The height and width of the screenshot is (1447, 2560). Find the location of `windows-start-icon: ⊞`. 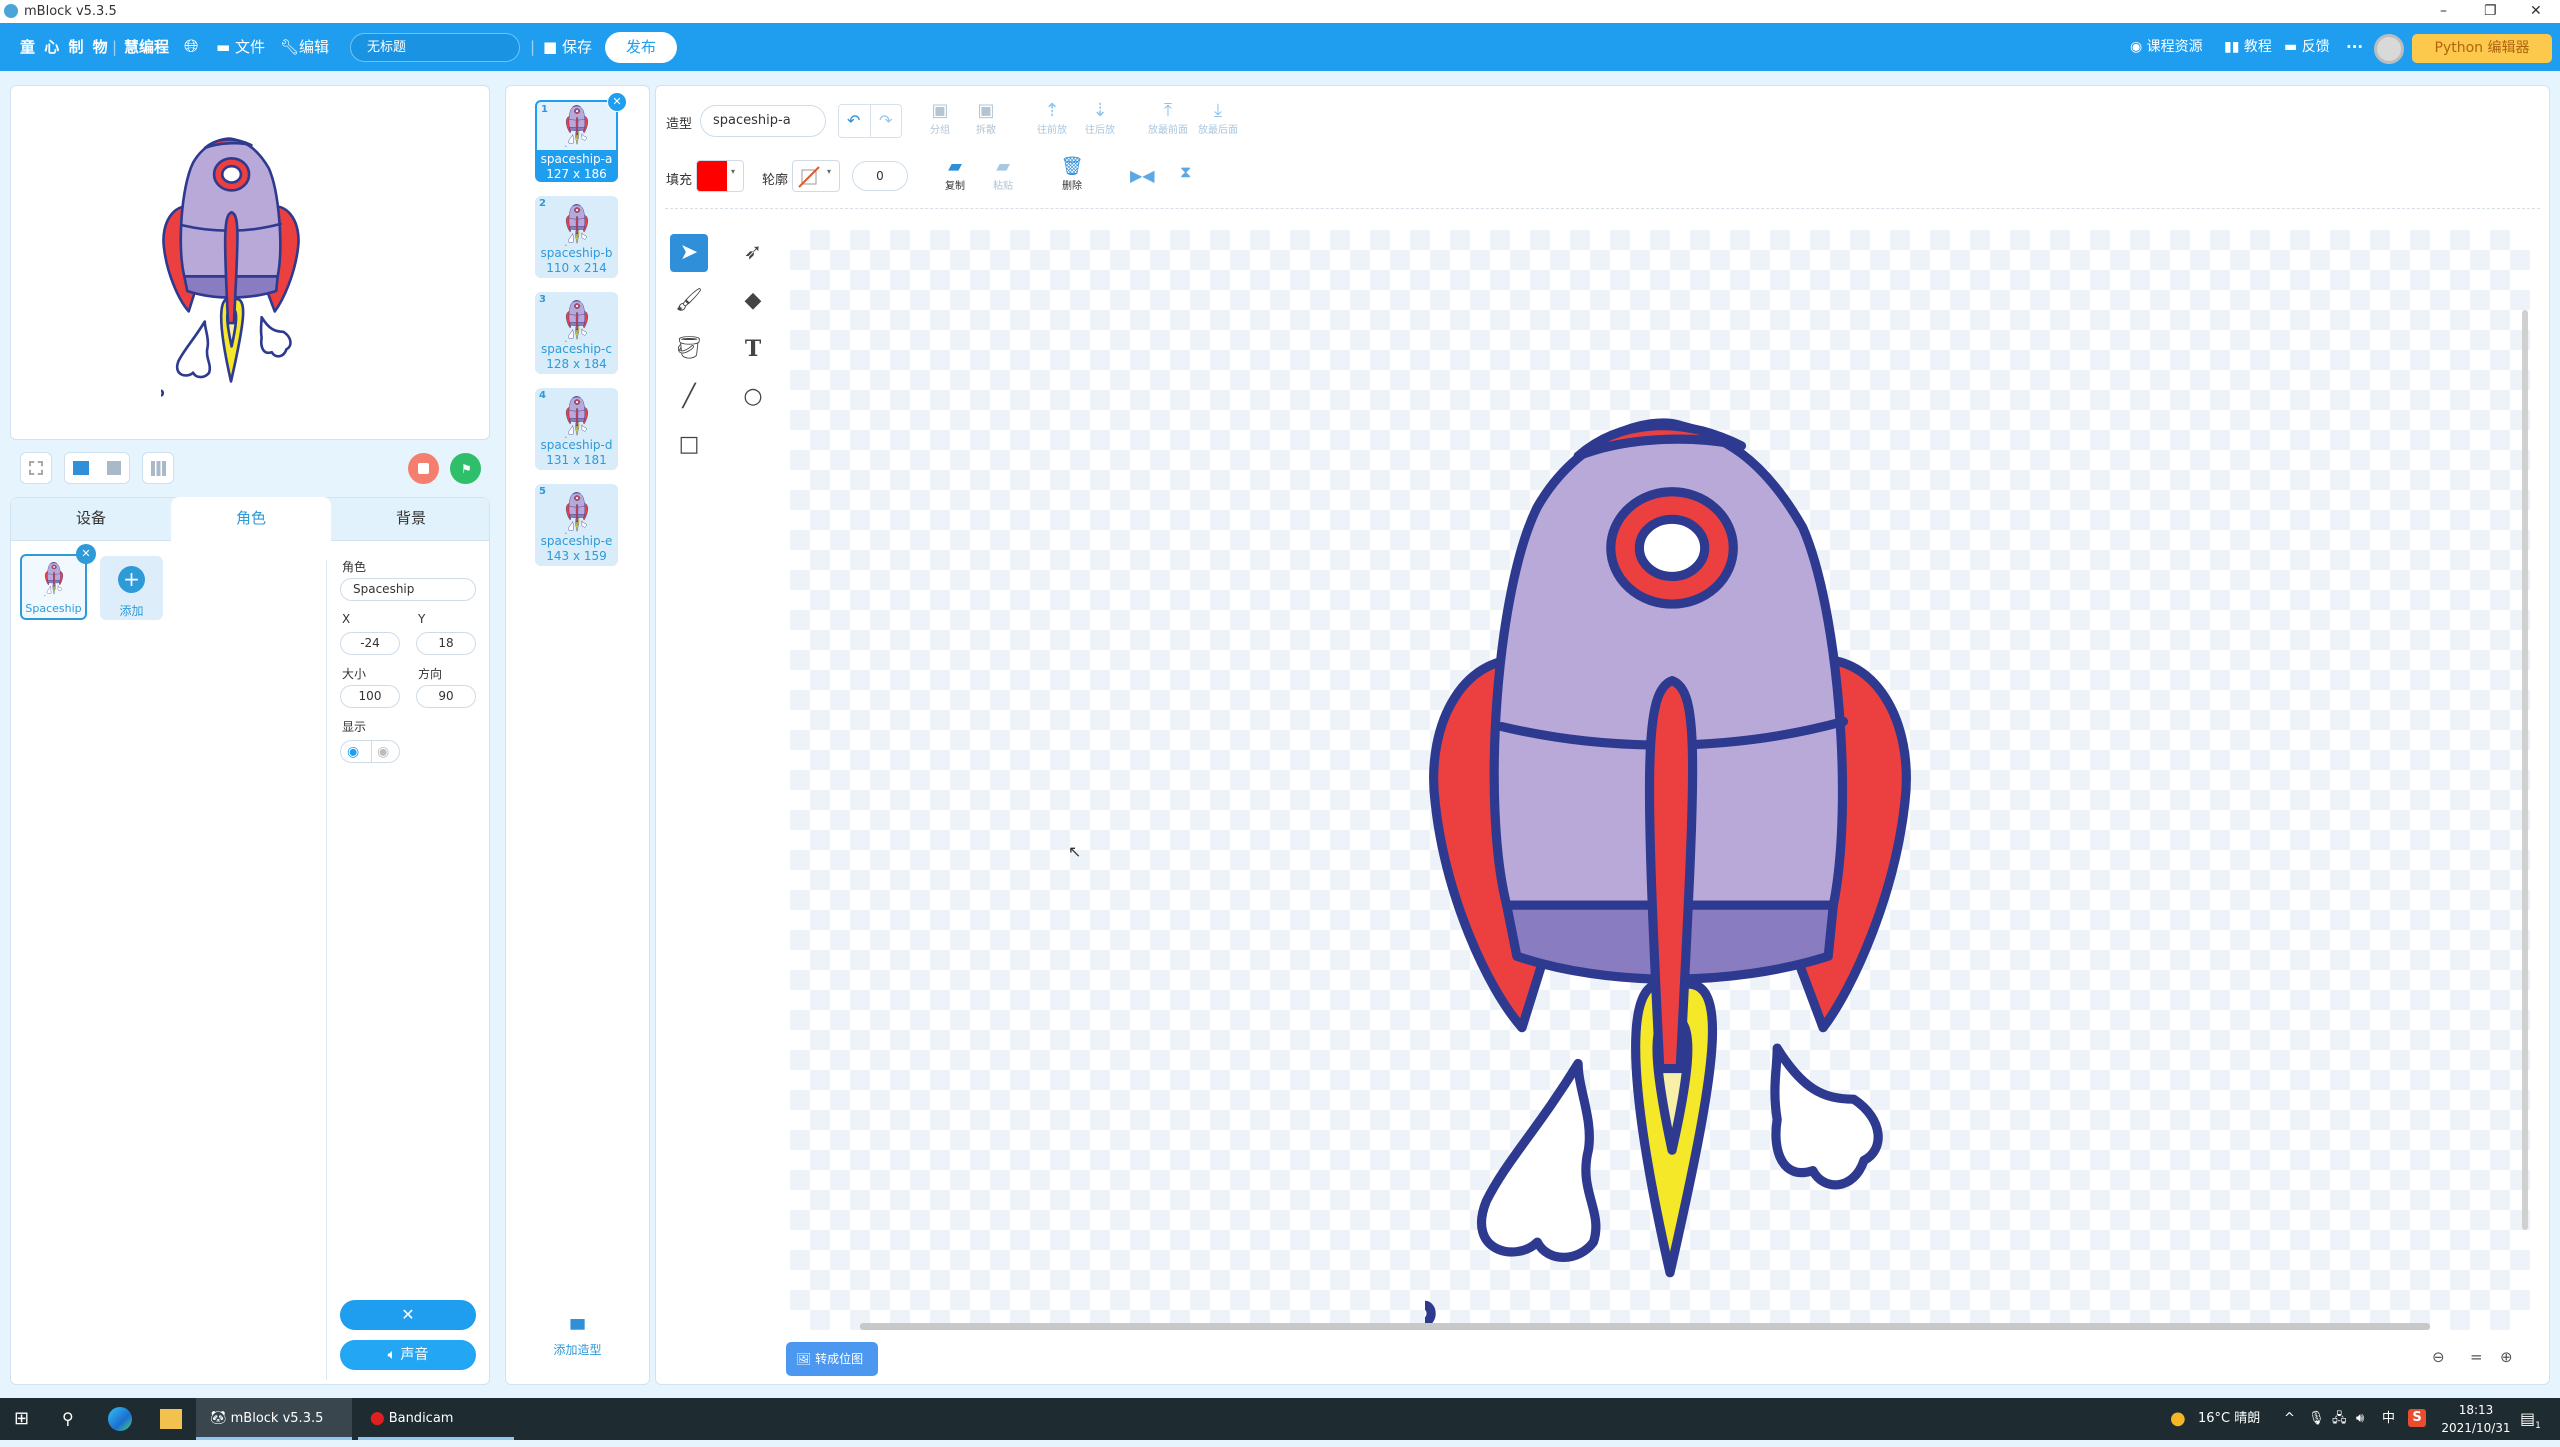

windows-start-icon: ⊞ is located at coordinates (21, 1419).